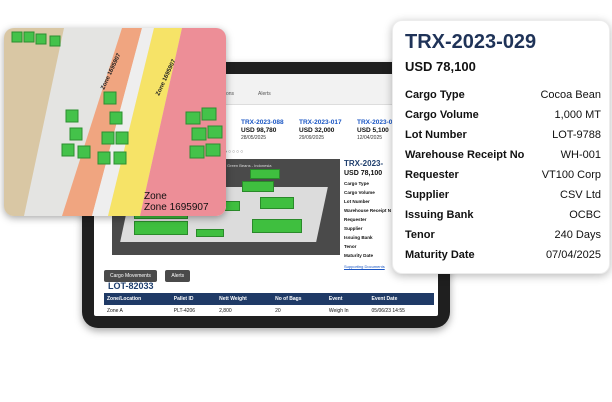  I want to click on detail-row: Supplier CSV Ltd, so click(503, 197).